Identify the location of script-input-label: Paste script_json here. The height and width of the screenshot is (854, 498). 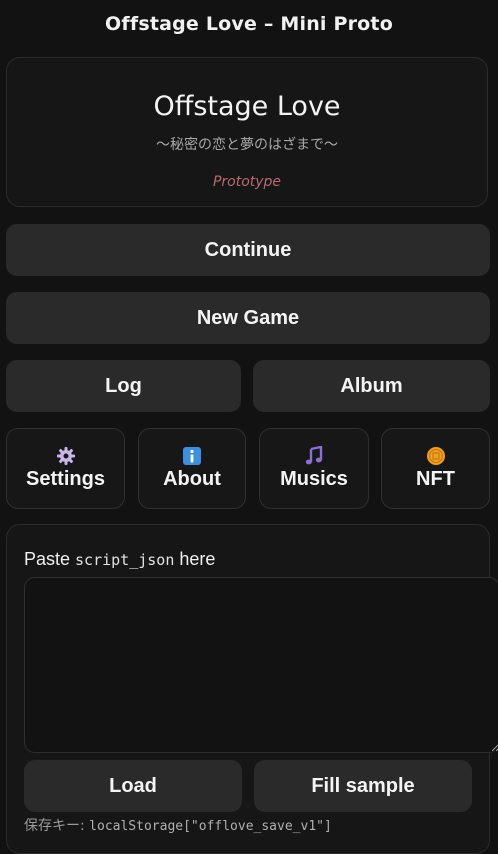
(119, 559).